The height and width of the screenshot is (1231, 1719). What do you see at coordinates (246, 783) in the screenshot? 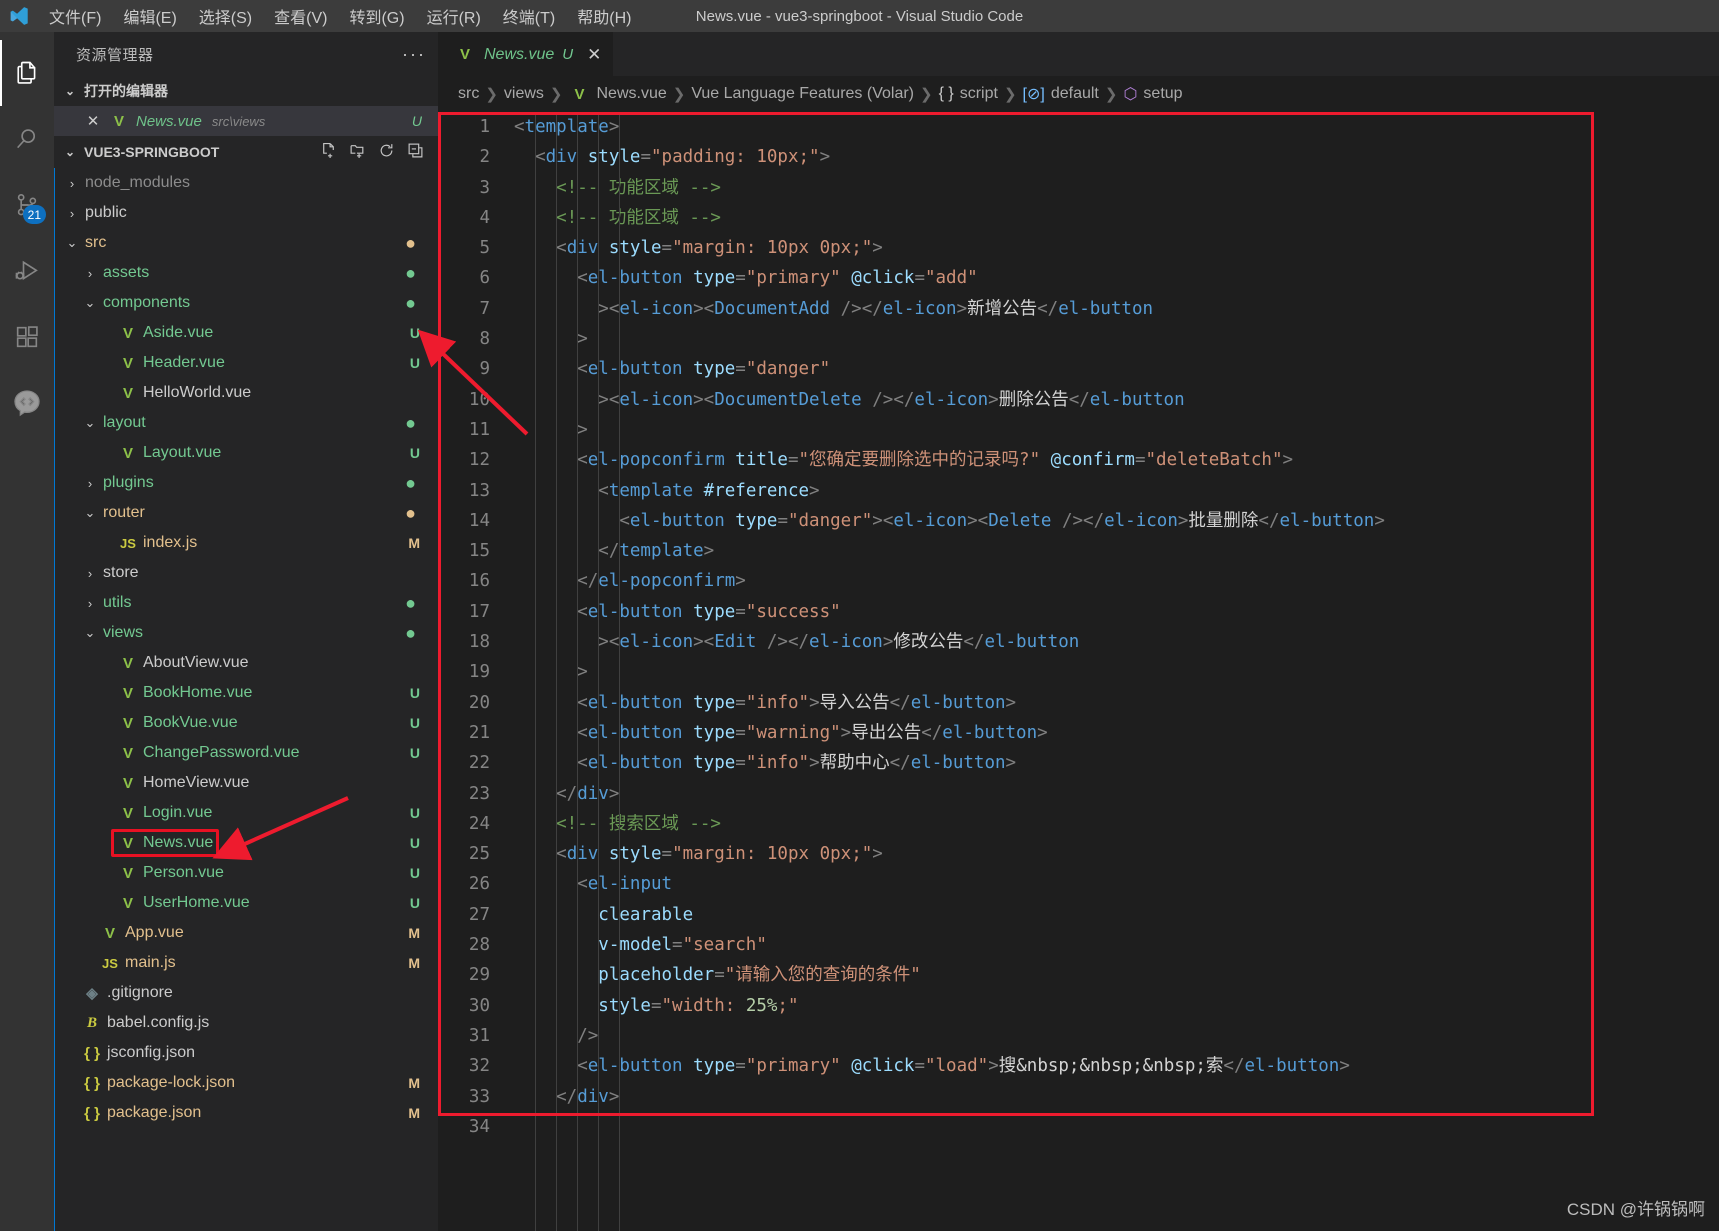
I see `tree-item-homeview-vue: V HomeView.vue` at bounding box center [246, 783].